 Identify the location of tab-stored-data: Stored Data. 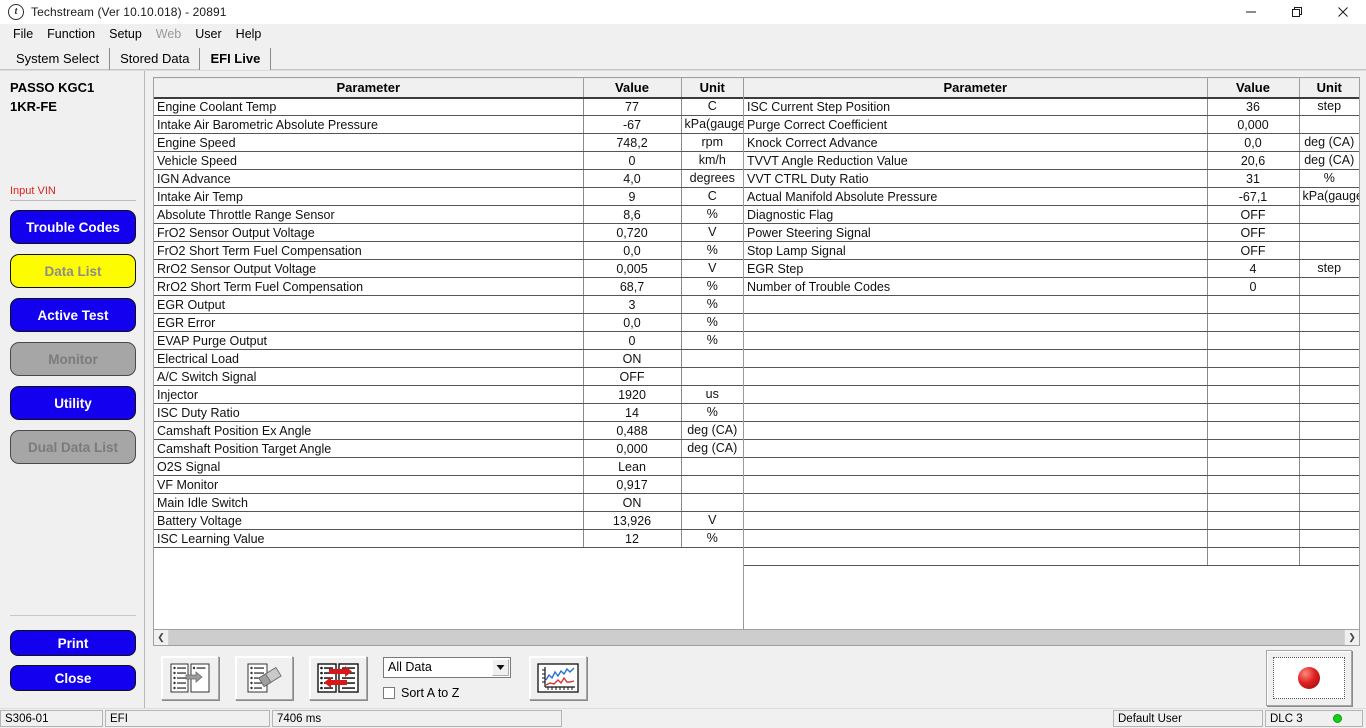
(155, 59).